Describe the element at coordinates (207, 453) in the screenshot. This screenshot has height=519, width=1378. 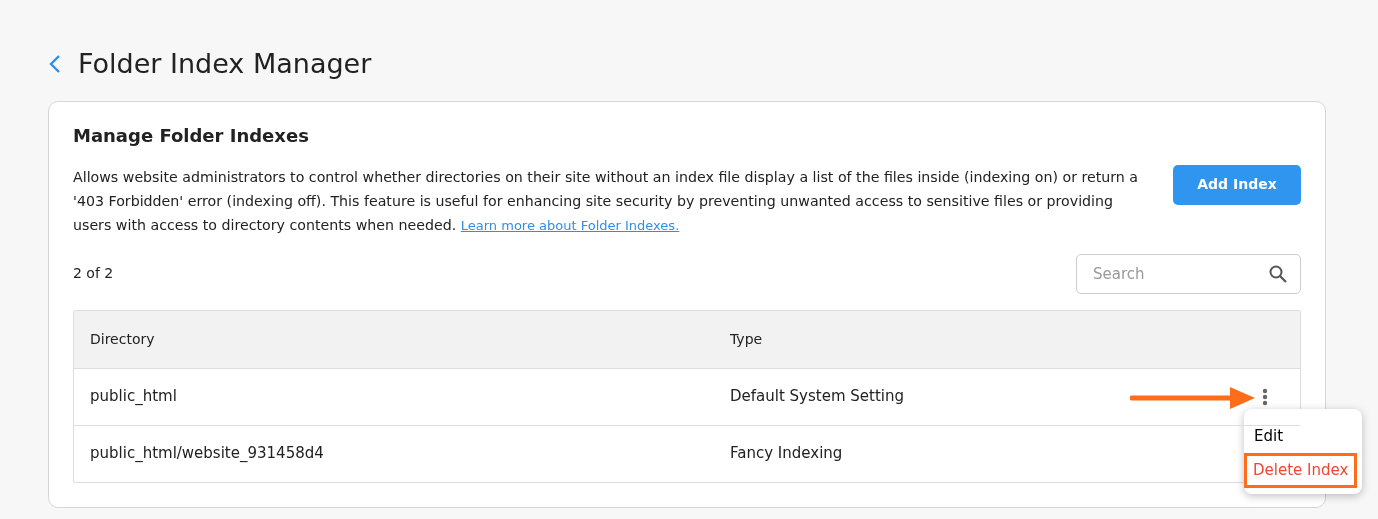
I see `table-cell: public_html/website_931458d4` at that location.